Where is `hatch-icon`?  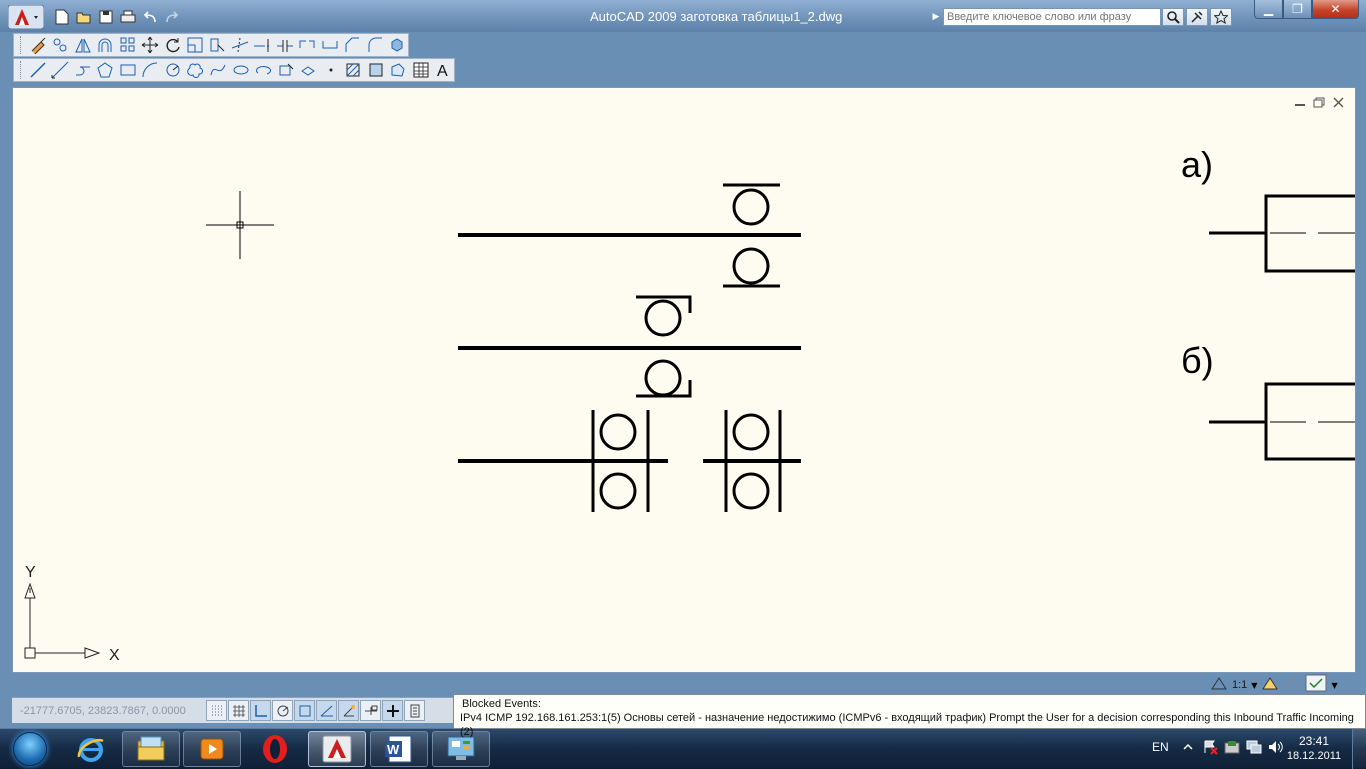 hatch-icon is located at coordinates (353, 70).